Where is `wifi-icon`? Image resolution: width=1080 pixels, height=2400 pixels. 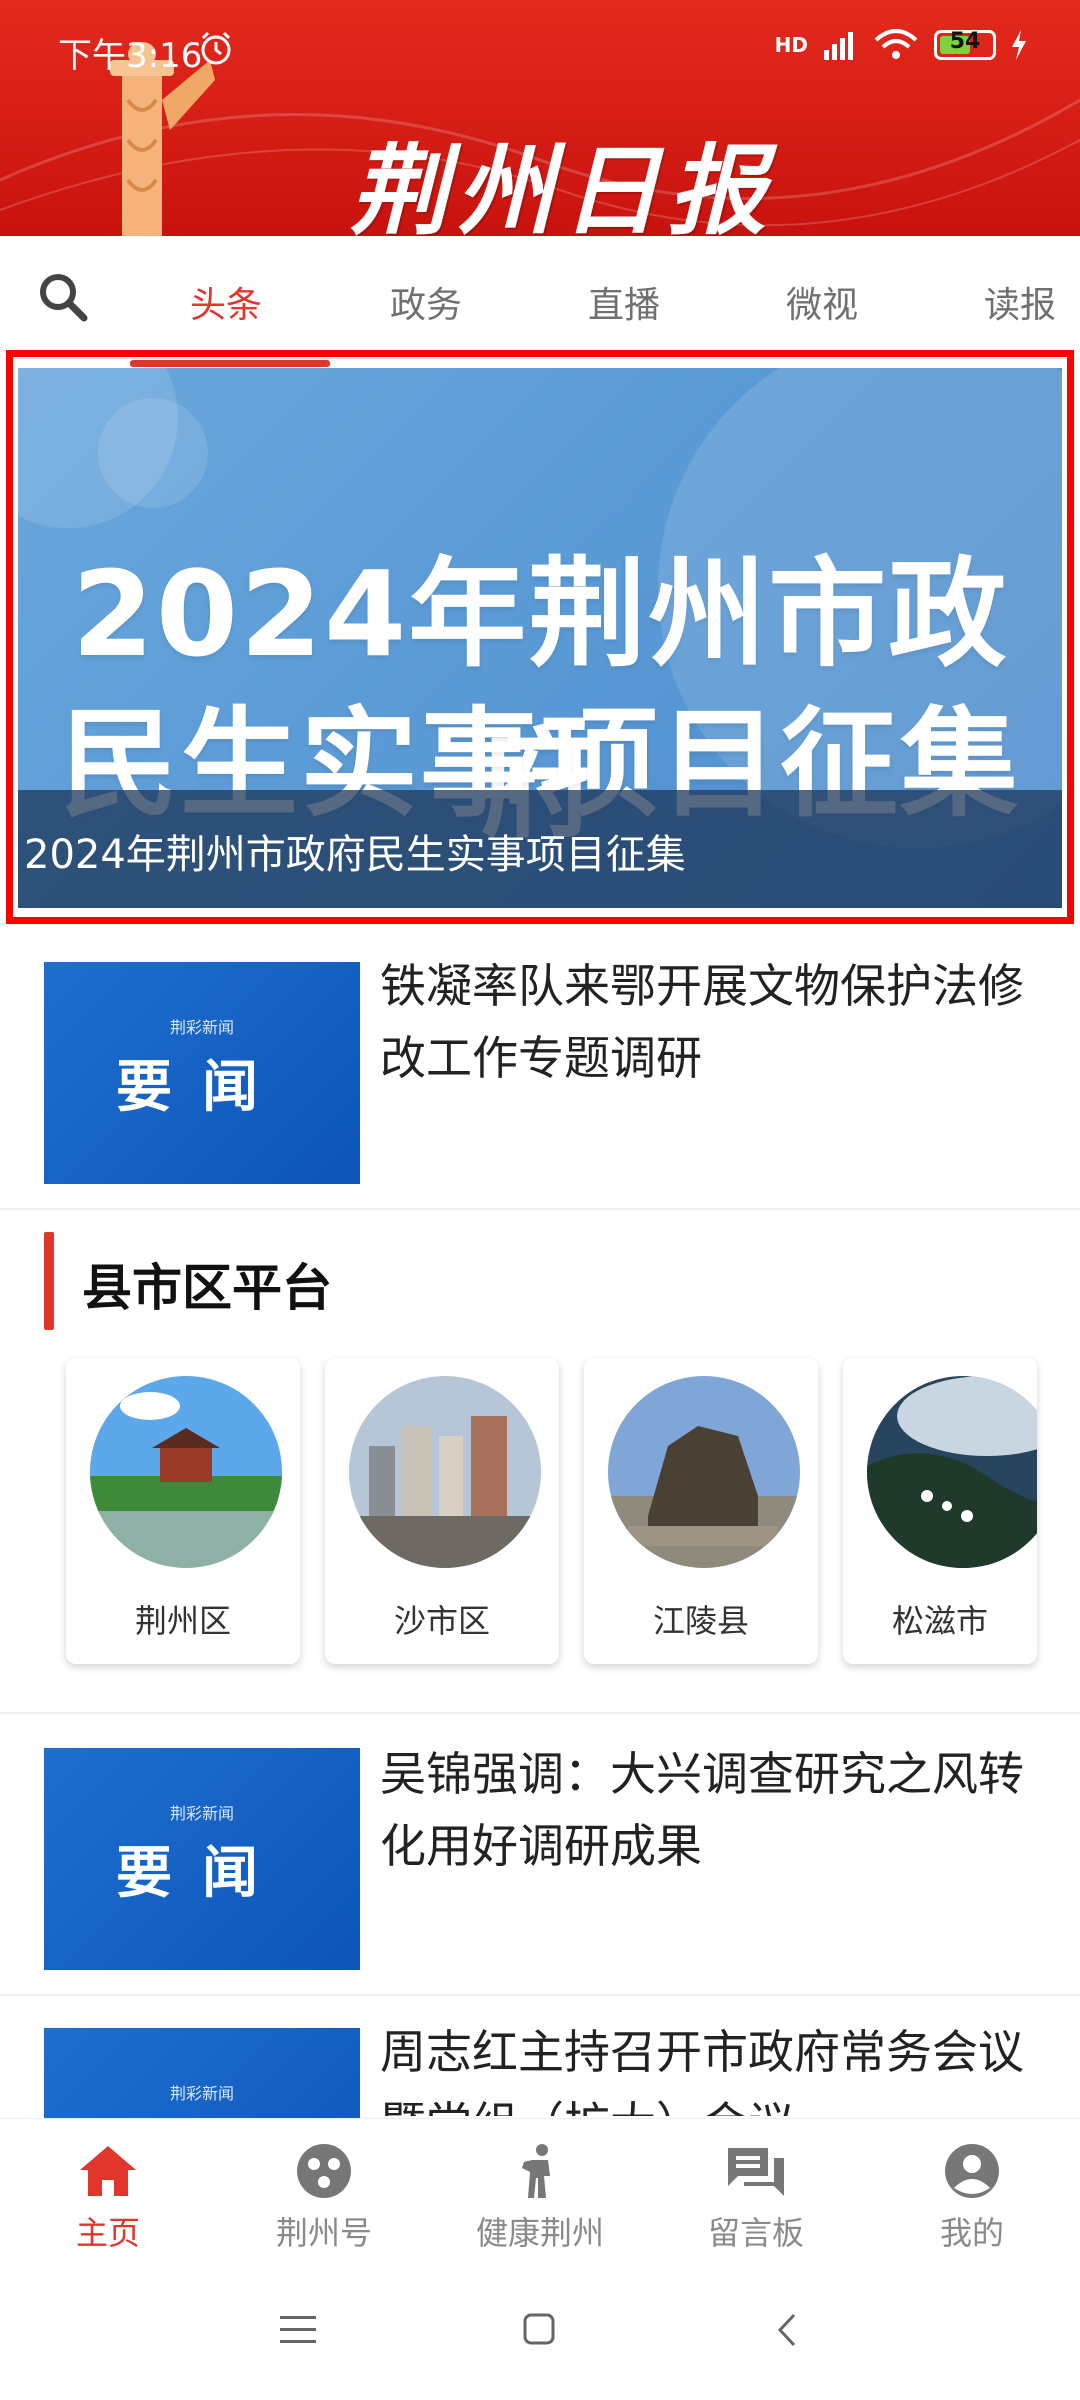 wifi-icon is located at coordinates (896, 44).